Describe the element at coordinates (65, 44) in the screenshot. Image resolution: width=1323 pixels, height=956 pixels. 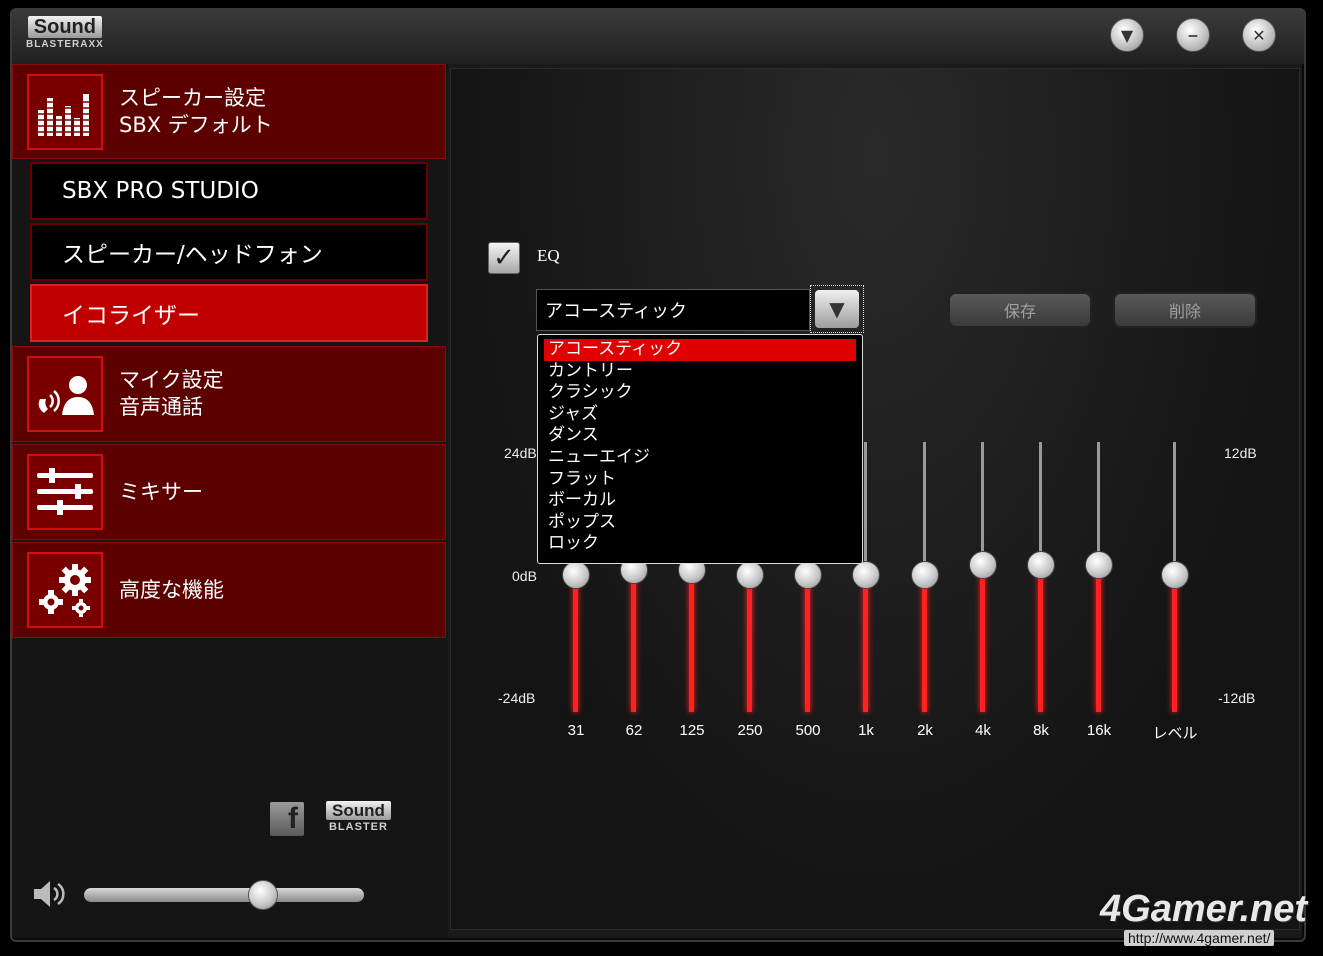
I see `logo-subtext: BLASTERAXX` at that location.